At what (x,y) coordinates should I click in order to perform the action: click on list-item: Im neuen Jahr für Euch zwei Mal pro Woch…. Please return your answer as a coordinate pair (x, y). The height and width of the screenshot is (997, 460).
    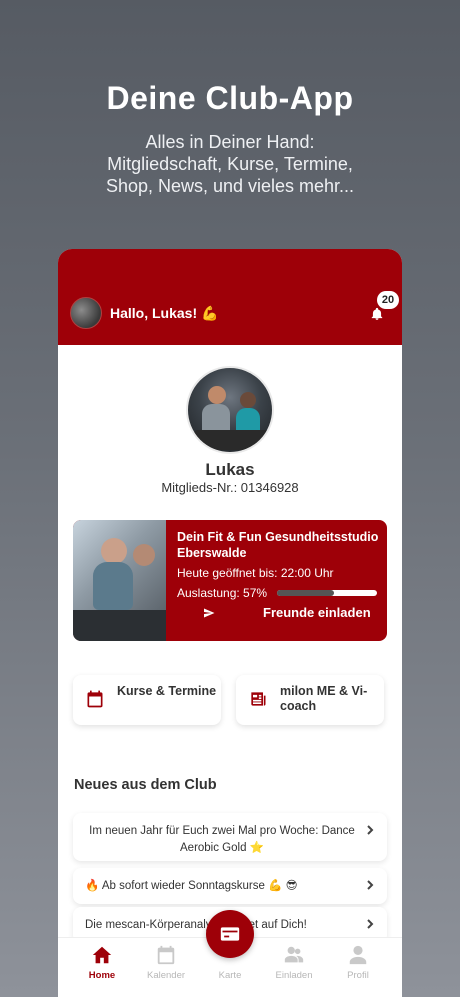
    Looking at the image, I should click on (230, 837).